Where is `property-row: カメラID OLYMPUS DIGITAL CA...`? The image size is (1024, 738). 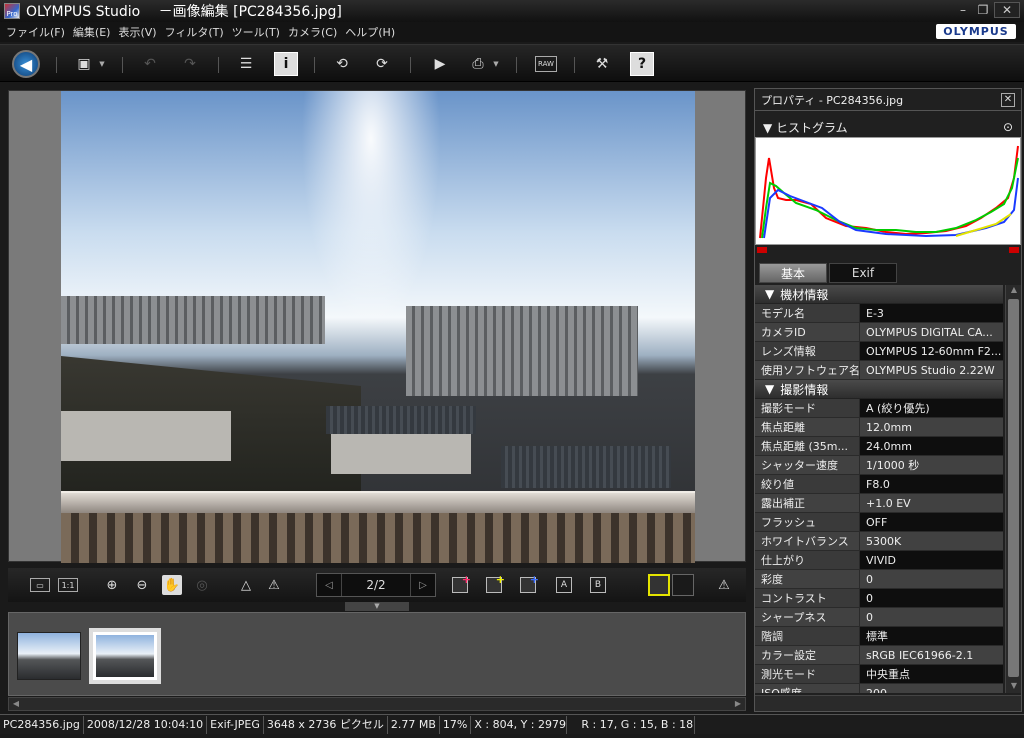 property-row: カメラID OLYMPUS DIGITAL CA... is located at coordinates (879, 332).